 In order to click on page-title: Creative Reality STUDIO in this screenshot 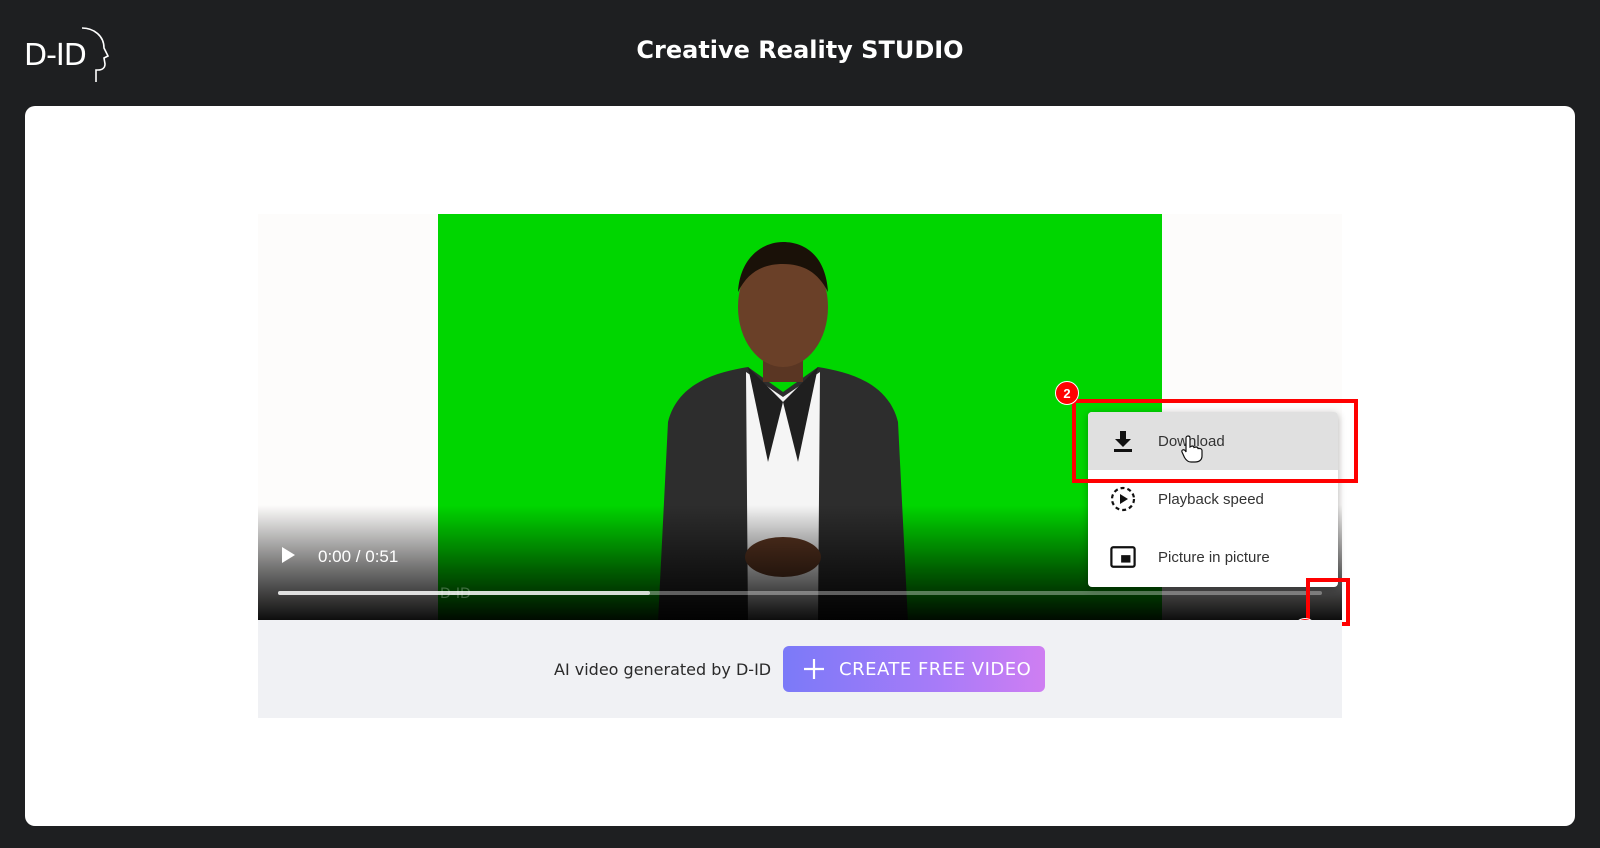, I will do `click(800, 50)`.